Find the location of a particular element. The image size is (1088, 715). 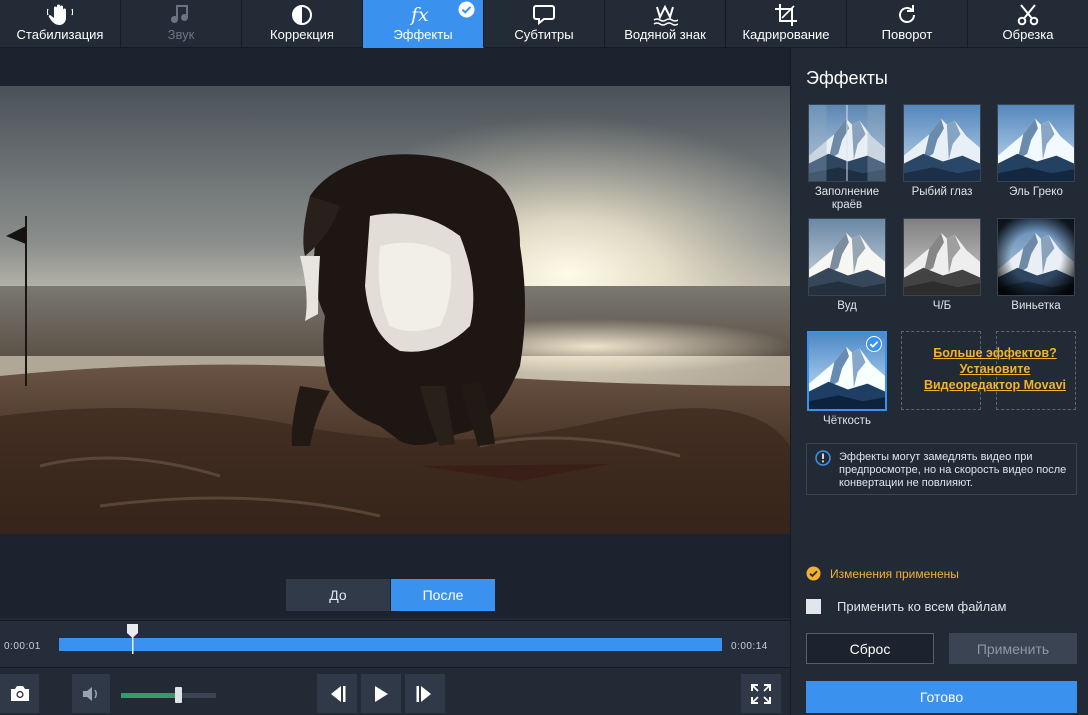

effect-fill-edges: Заполнение краёв is located at coordinates (847, 158).